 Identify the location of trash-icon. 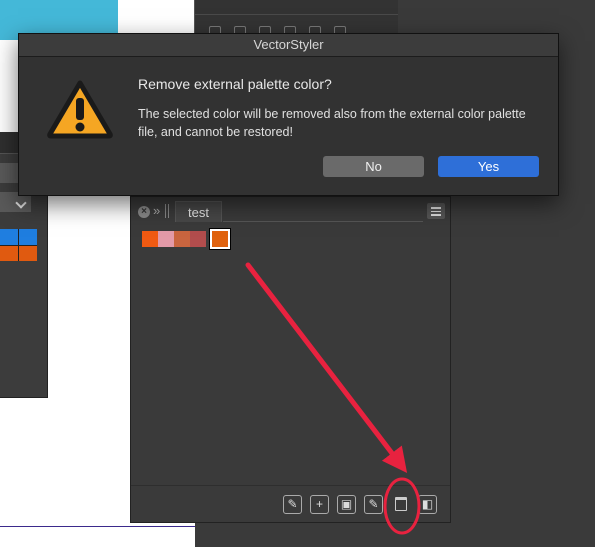
(400, 504).